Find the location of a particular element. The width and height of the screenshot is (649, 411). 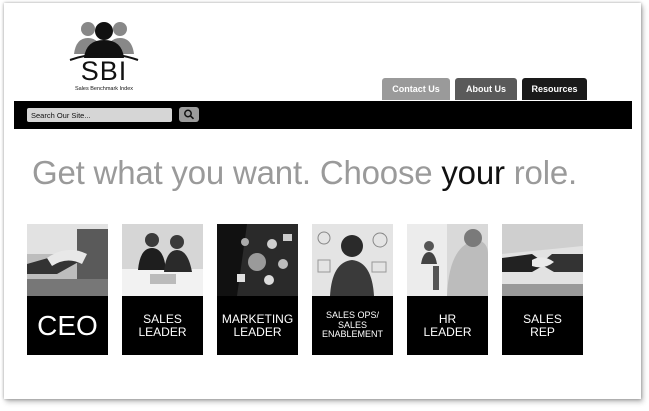

role-card-hr-leader: HR LEADER is located at coordinates (447, 289).